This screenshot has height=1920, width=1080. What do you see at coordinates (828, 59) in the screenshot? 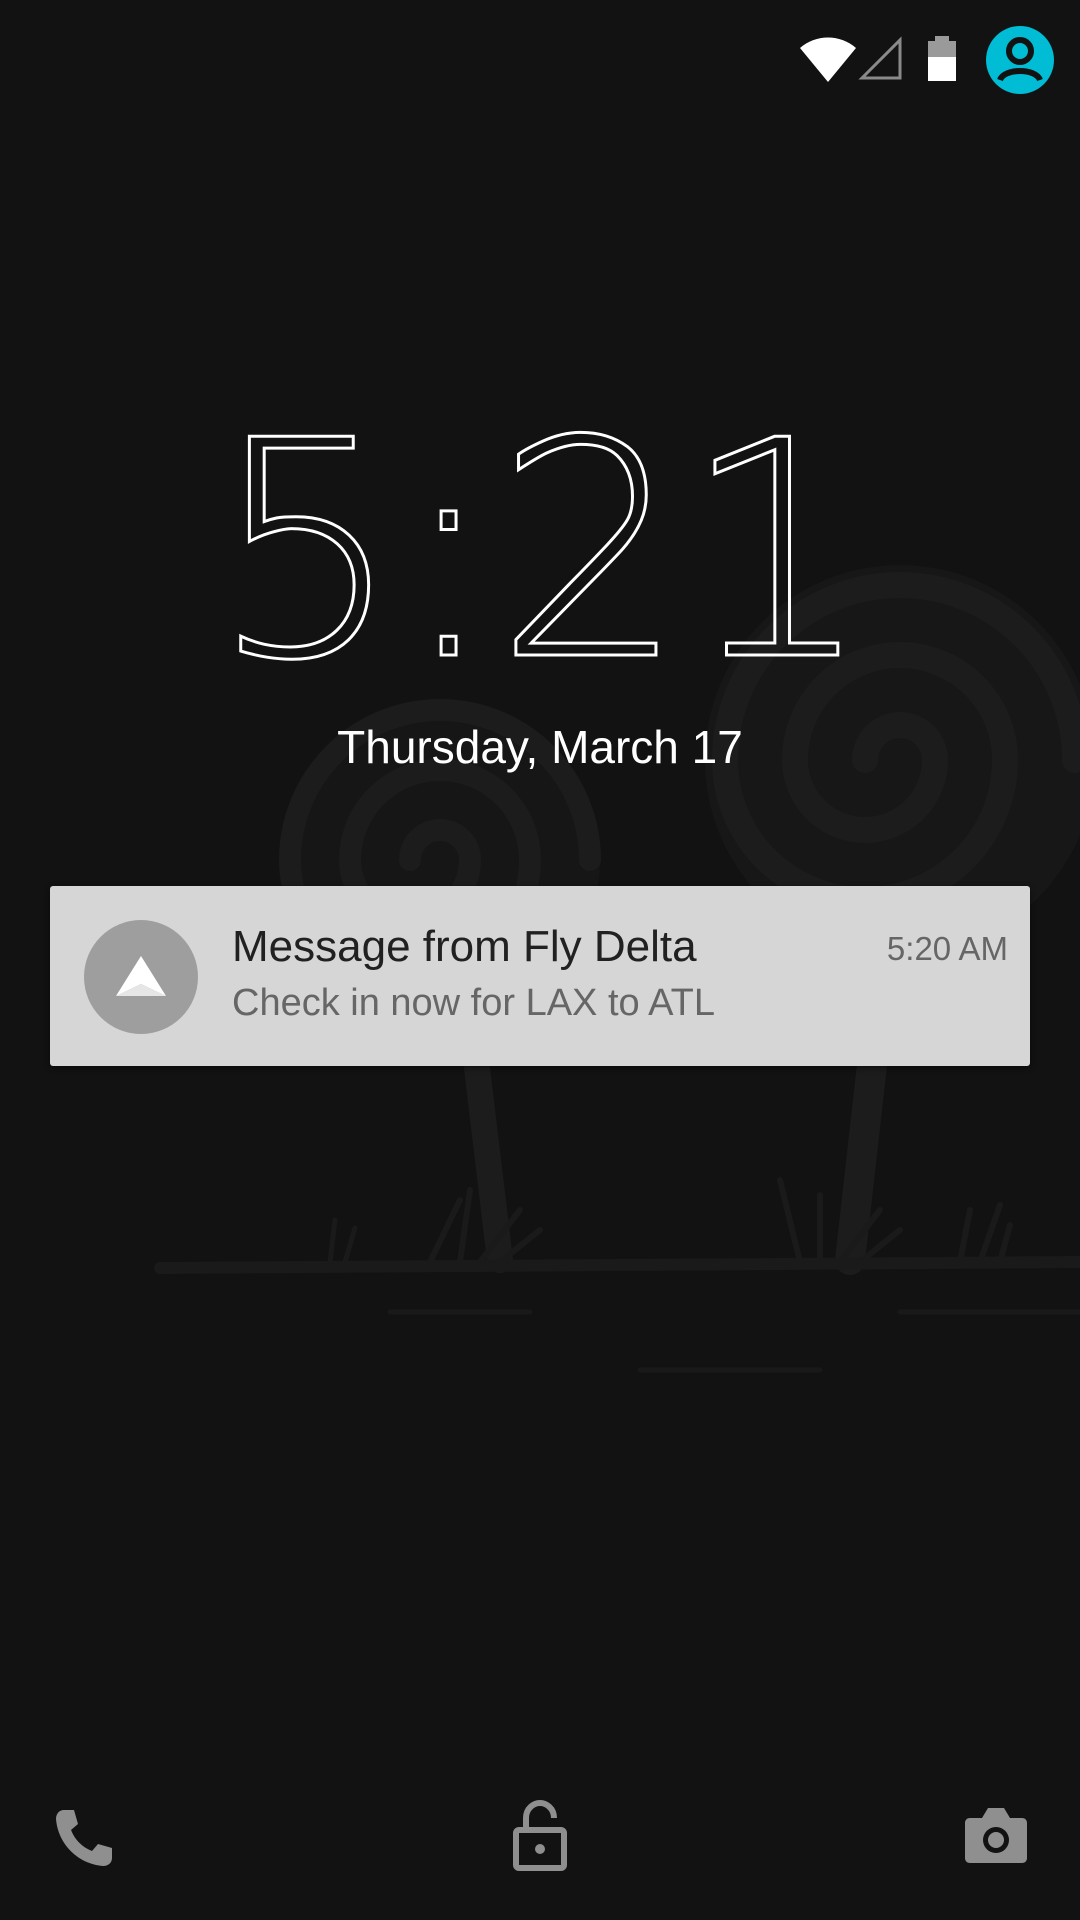
I see `wifi-icon` at bounding box center [828, 59].